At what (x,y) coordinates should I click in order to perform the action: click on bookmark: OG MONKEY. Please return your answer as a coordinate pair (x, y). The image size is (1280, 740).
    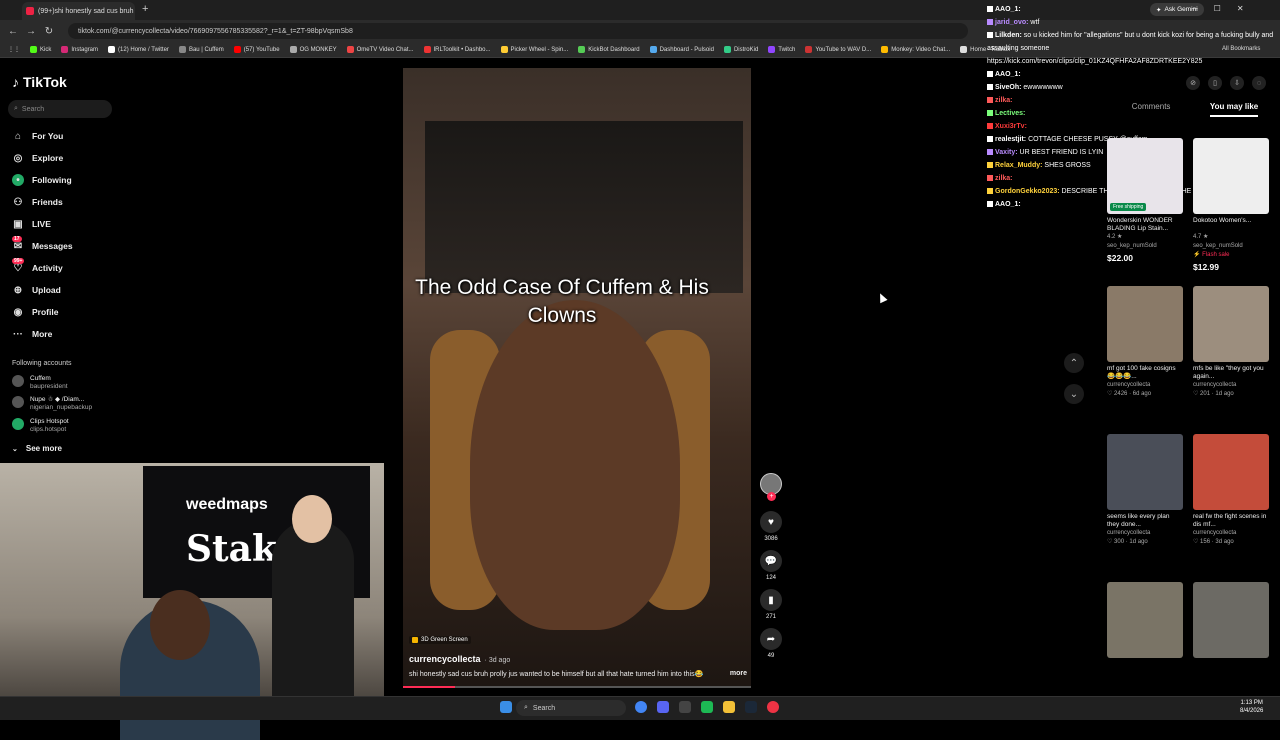
    Looking at the image, I should click on (313, 49).